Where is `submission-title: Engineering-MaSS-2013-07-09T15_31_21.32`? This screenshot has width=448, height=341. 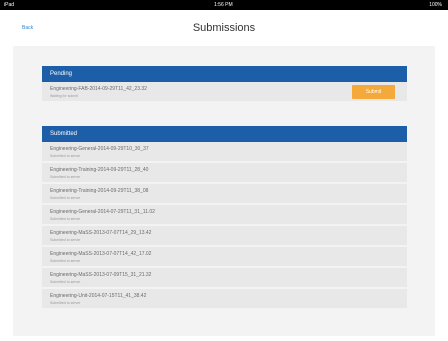
submission-title: Engineering-MaSS-2013-07-09T15_31_21.32 is located at coordinates (101, 275).